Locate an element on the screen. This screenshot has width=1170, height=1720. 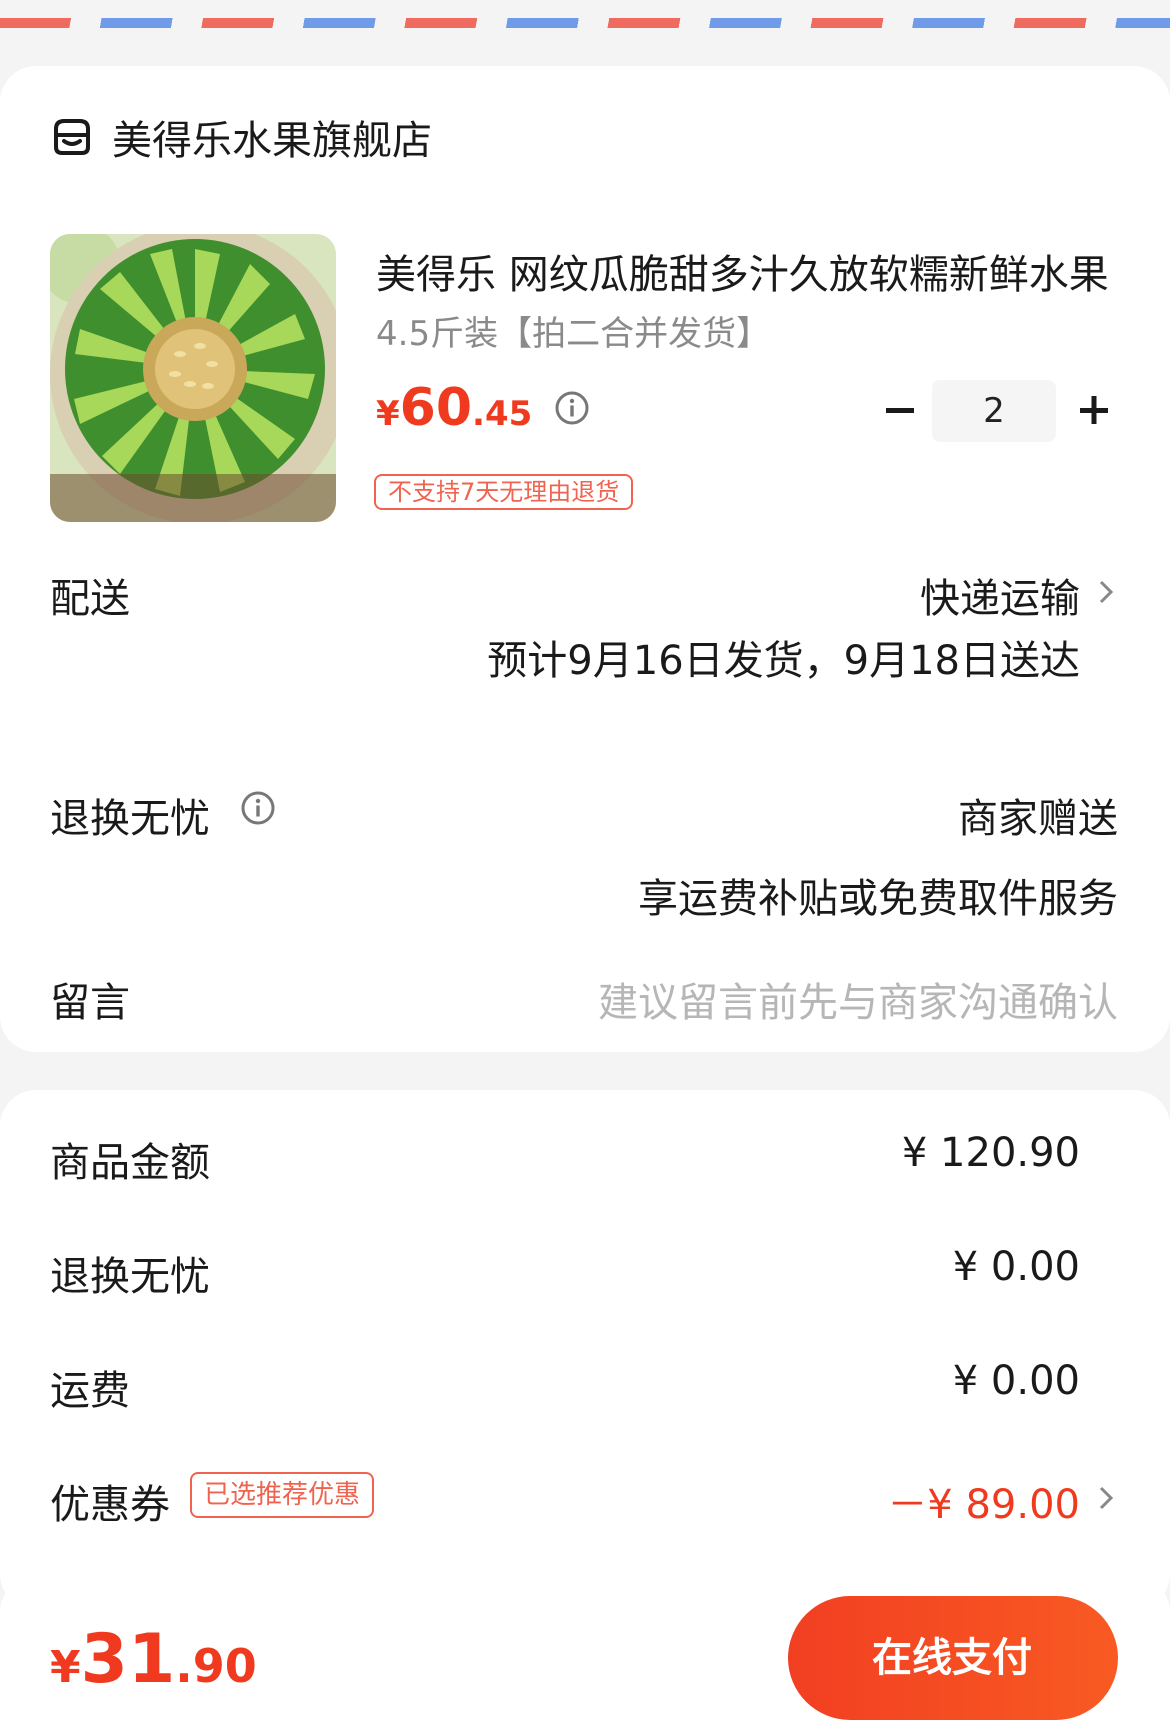
goods-amount-label: 商品金额 is located at coordinates (130, 1163).